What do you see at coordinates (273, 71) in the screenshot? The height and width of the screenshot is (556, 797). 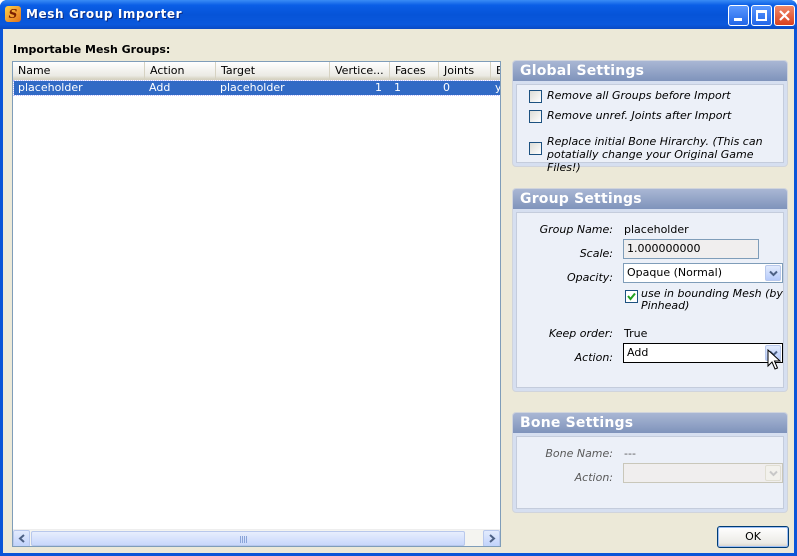 I see `column-target: Target` at bounding box center [273, 71].